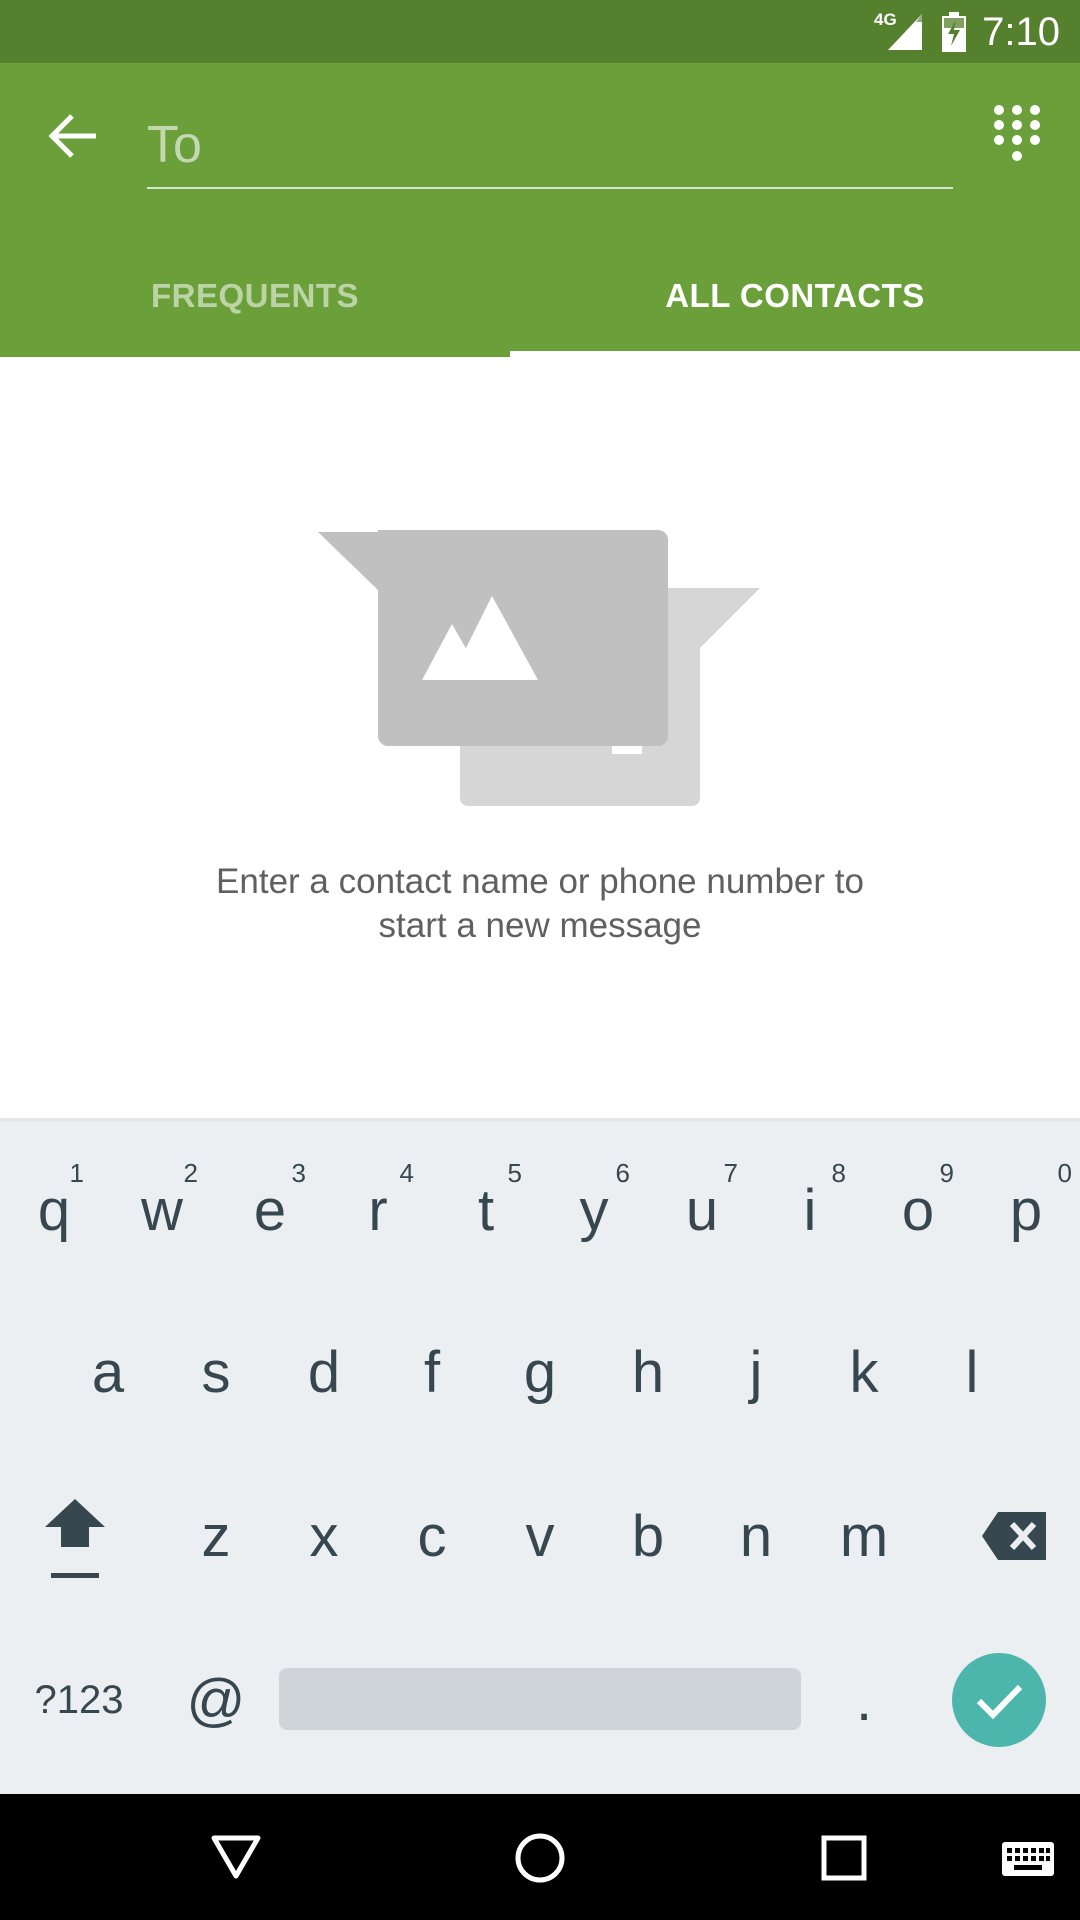 Image resolution: width=1080 pixels, height=1920 pixels. Describe the element at coordinates (864, 1372) in the screenshot. I see `key-k: k` at that location.